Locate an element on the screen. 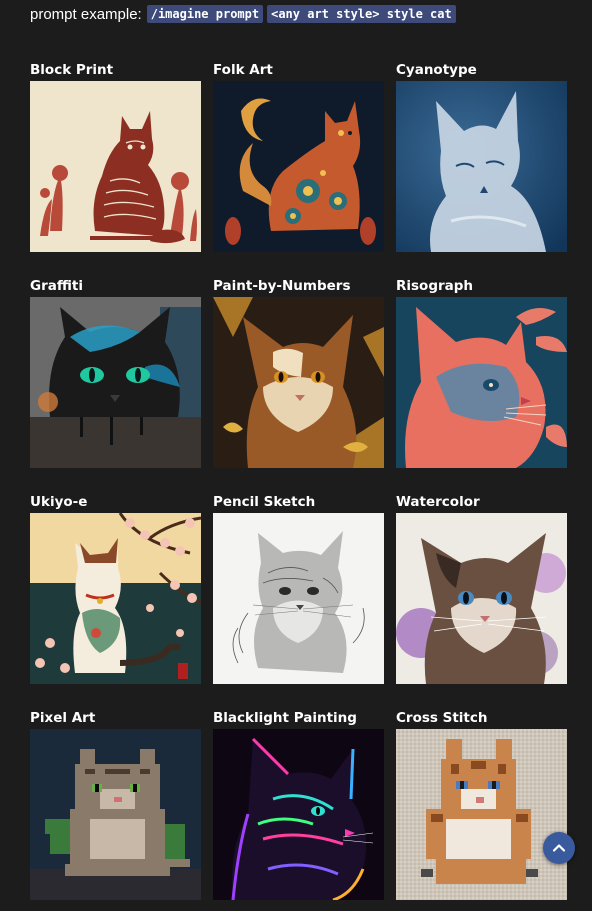 The width and height of the screenshot is (592, 911). paint-by-numbers-cat-image is located at coordinates (298, 382).